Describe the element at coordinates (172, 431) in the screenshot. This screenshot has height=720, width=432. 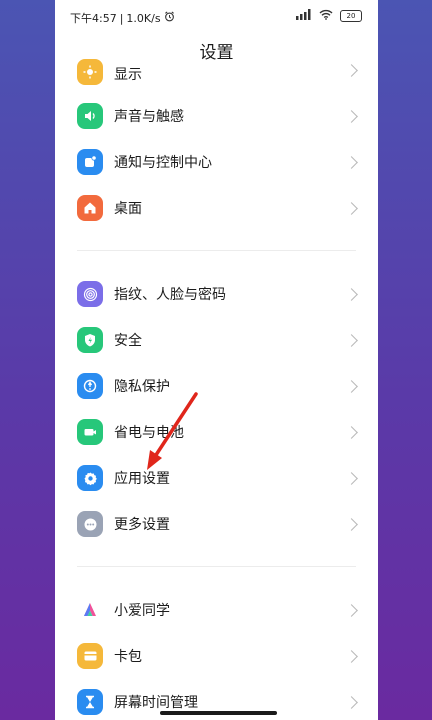
I see `annotation-arrow-icon` at that location.